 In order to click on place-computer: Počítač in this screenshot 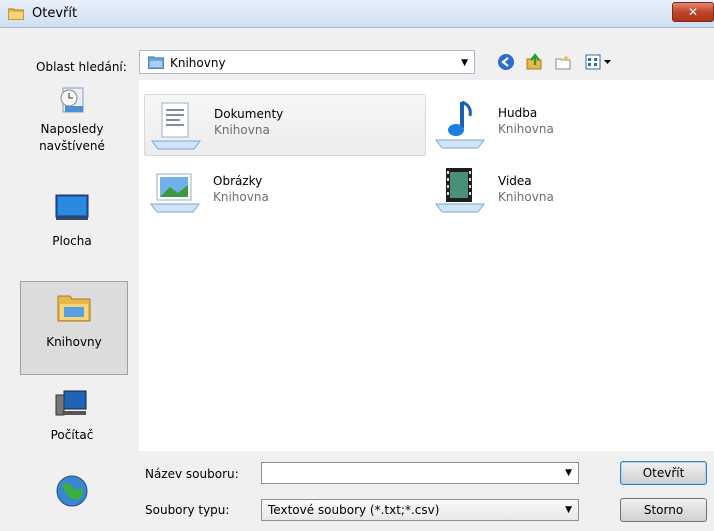, I will do `click(72, 422)`.